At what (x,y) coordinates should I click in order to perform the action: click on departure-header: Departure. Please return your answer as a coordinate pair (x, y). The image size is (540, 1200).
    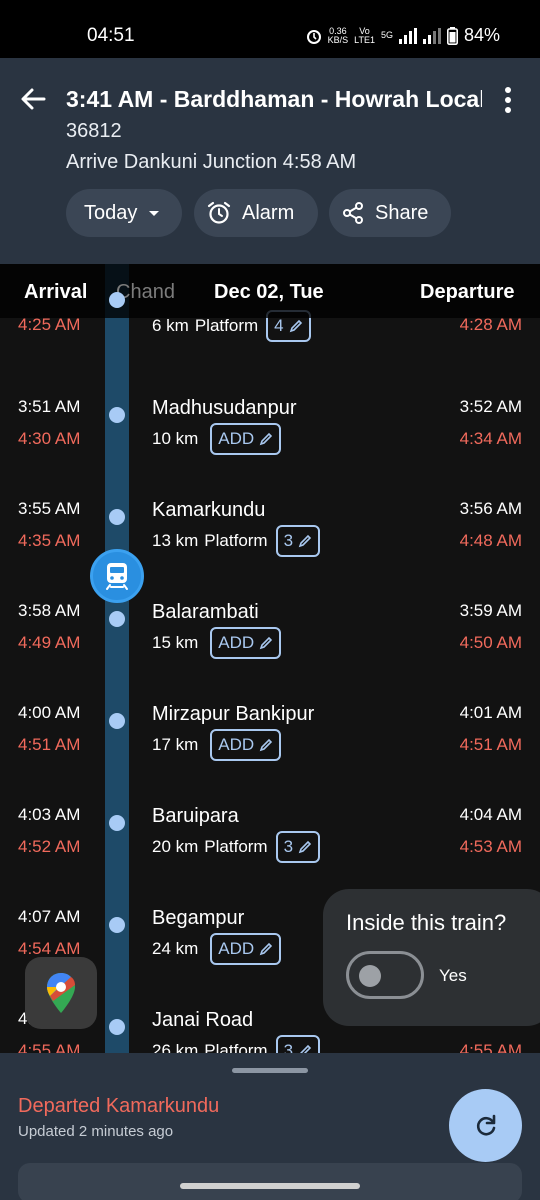
    Looking at the image, I should click on (467, 292).